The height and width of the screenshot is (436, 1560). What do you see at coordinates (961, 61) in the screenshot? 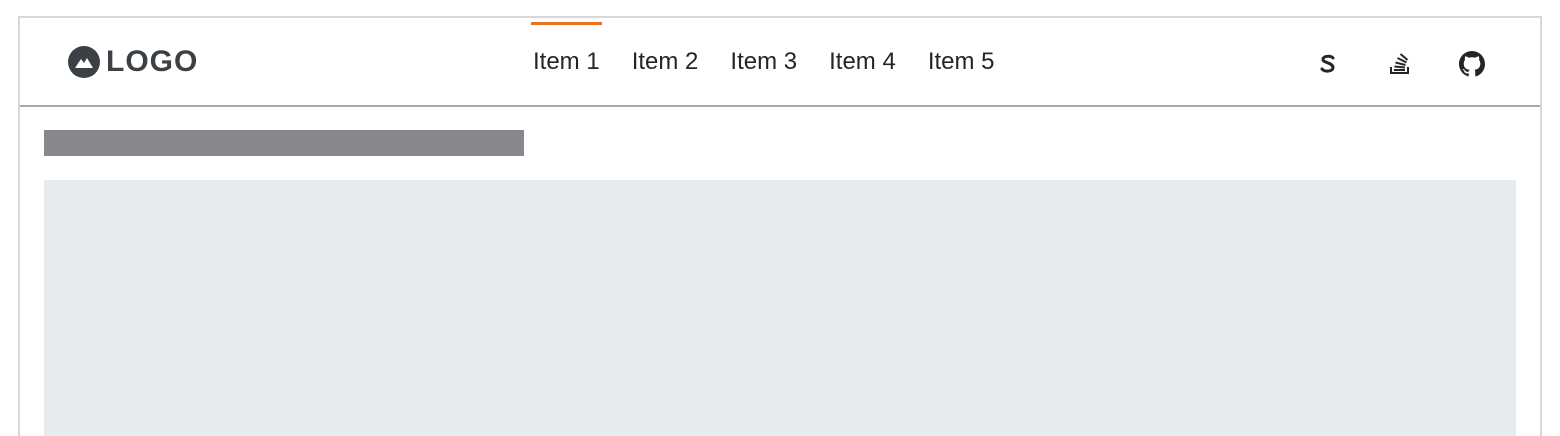
I see `nav-item-5: Item 5` at bounding box center [961, 61].